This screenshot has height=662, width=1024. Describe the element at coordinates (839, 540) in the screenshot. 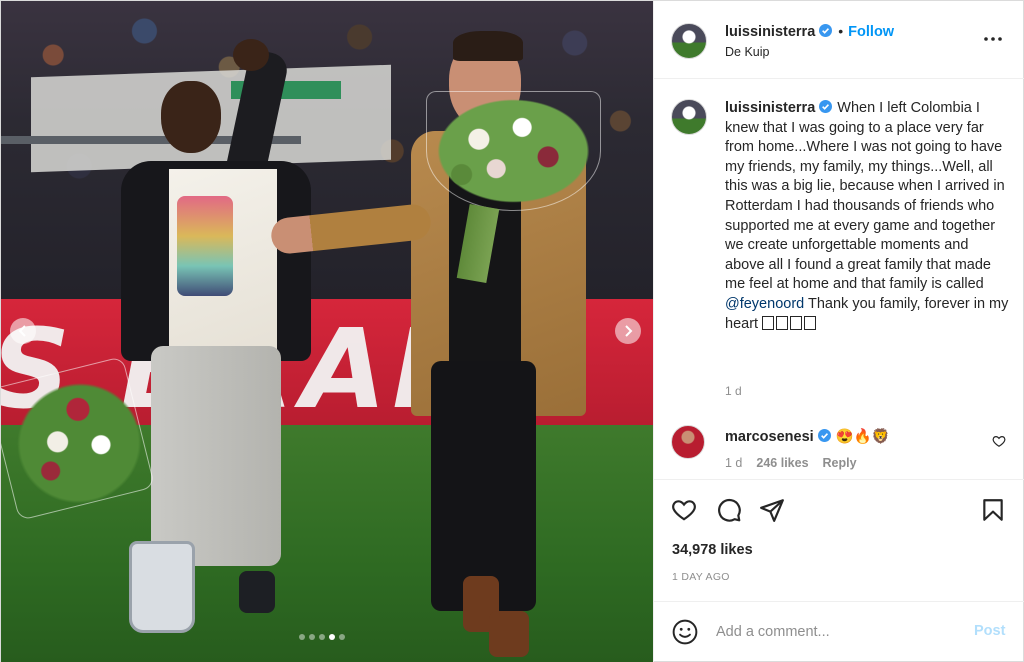

I see `post-actions: 34,978 likes 1 DAY AGO` at that location.